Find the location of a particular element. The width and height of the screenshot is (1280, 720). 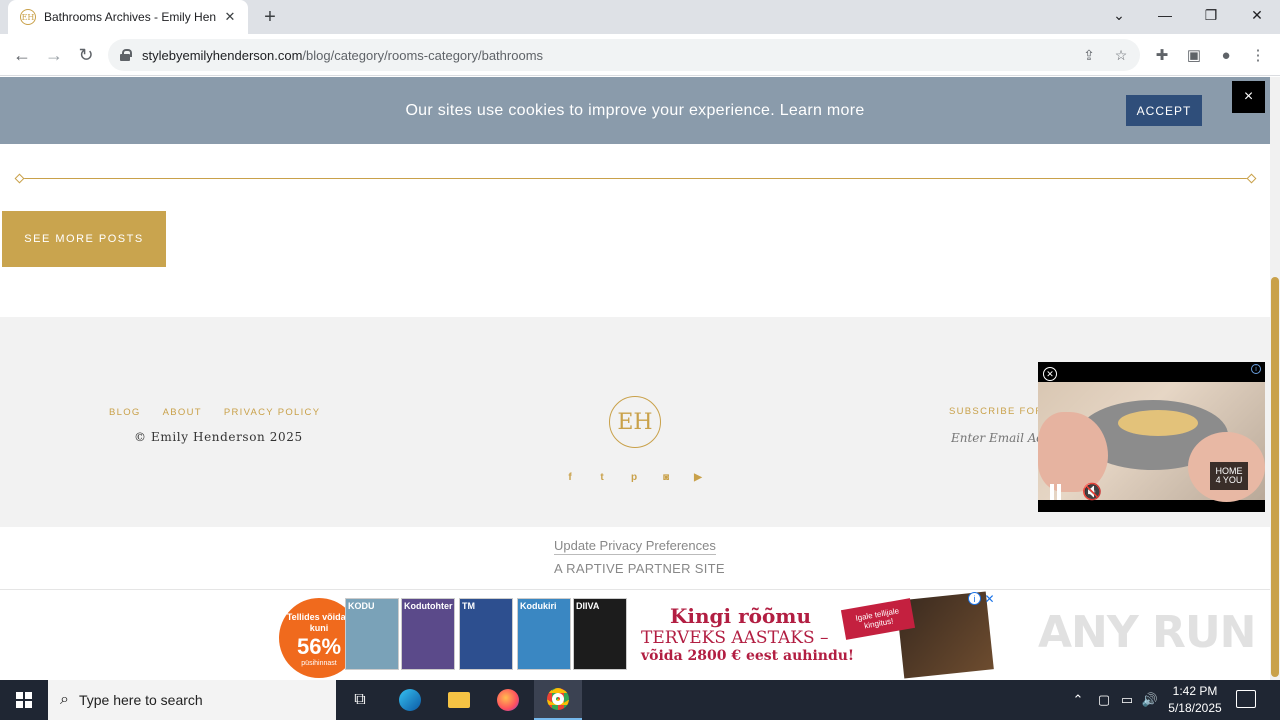

chrome-icon is located at coordinates (558, 700).